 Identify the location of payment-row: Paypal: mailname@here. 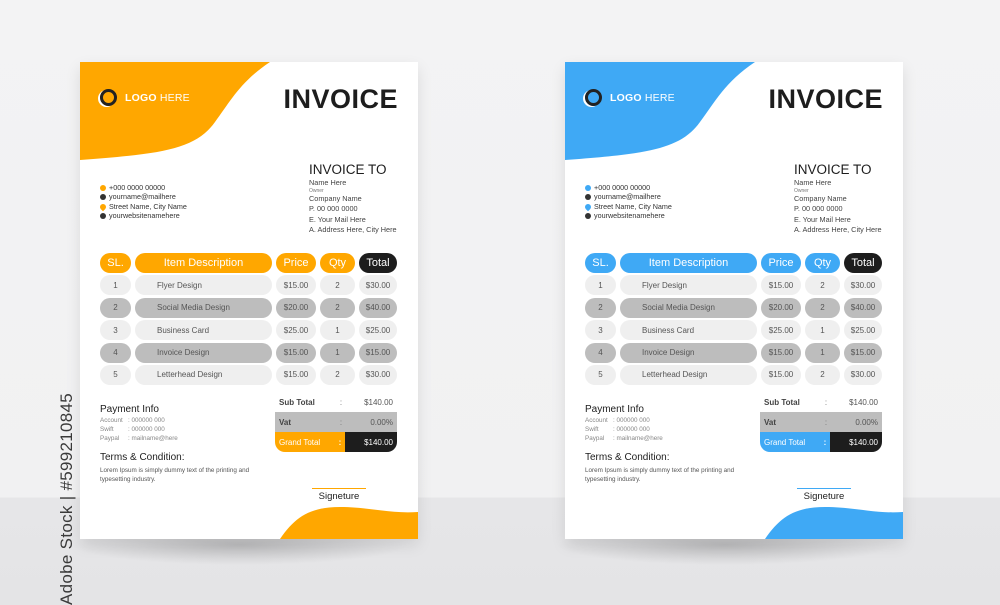
(624, 438).